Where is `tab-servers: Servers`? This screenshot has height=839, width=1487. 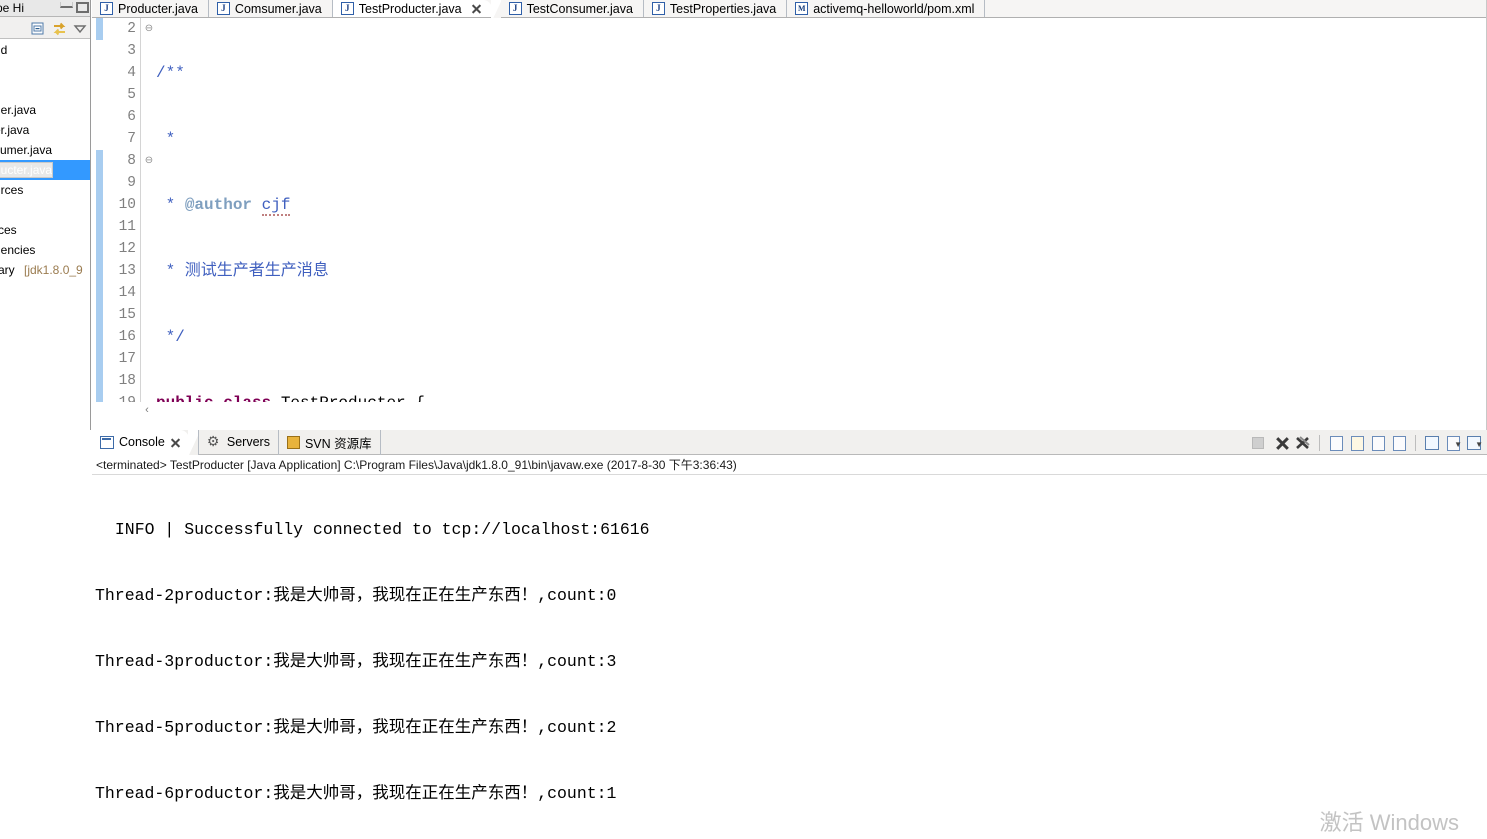 tab-servers: Servers is located at coordinates (238, 442).